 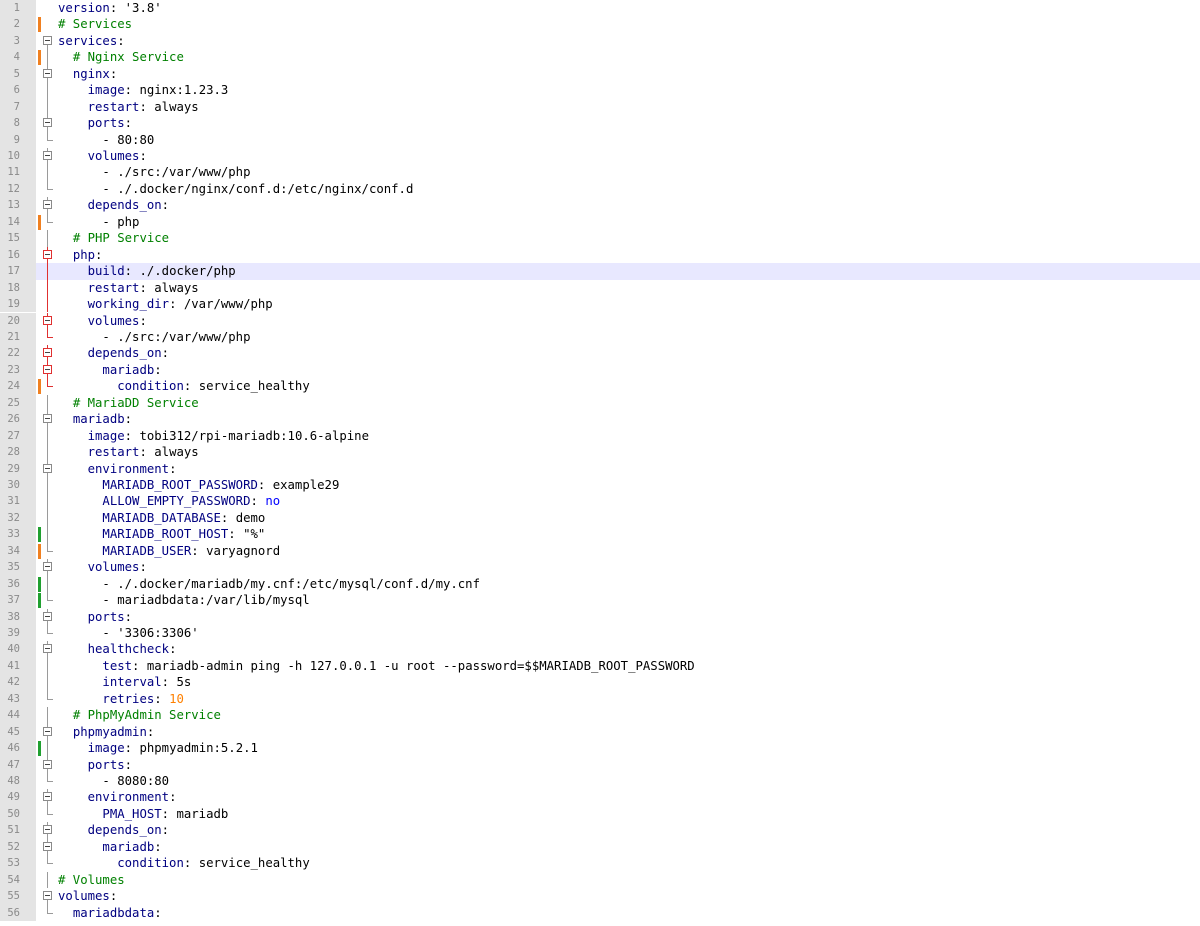 I want to click on code-line: 22 depends_on:, so click(x=600, y=353).